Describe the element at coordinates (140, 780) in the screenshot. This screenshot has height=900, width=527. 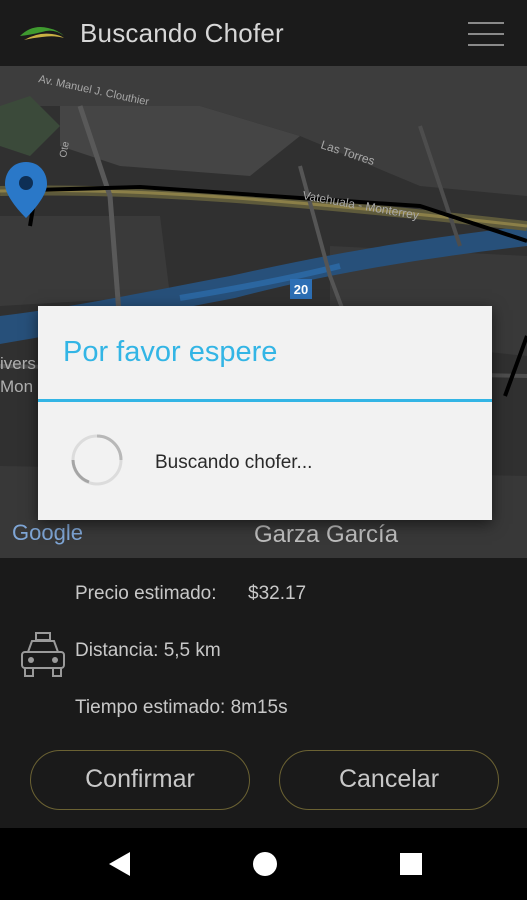
I see `confirm-button: Confirmar` at that location.